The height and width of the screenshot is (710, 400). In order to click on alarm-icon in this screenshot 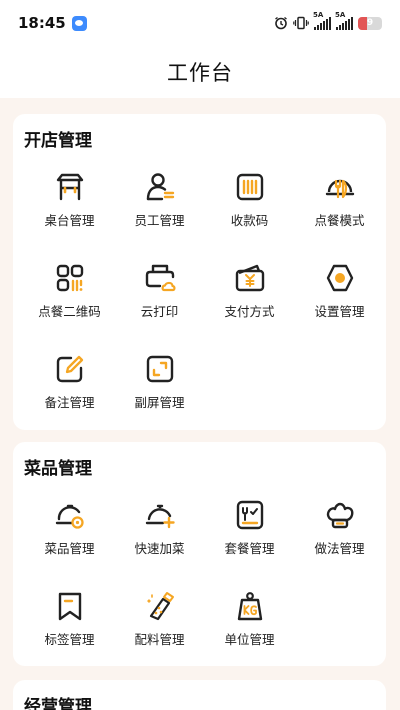, I will do `click(281, 23)`.